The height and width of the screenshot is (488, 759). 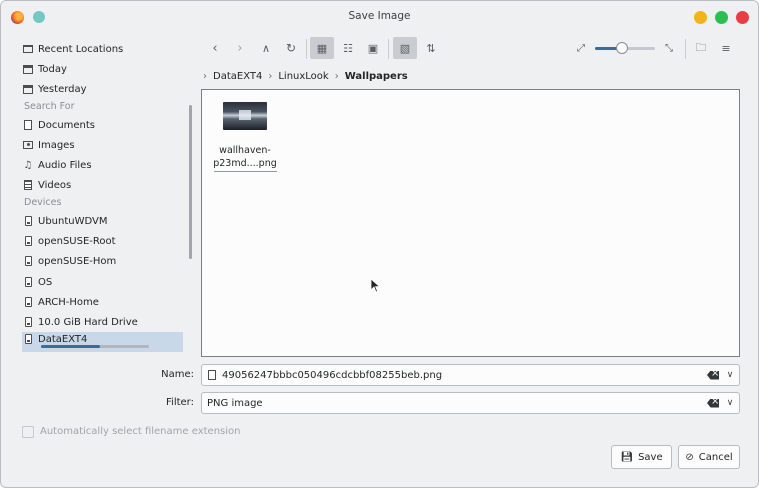 What do you see at coordinates (45, 282) in the screenshot?
I see `sidebar-item-label: OS` at bounding box center [45, 282].